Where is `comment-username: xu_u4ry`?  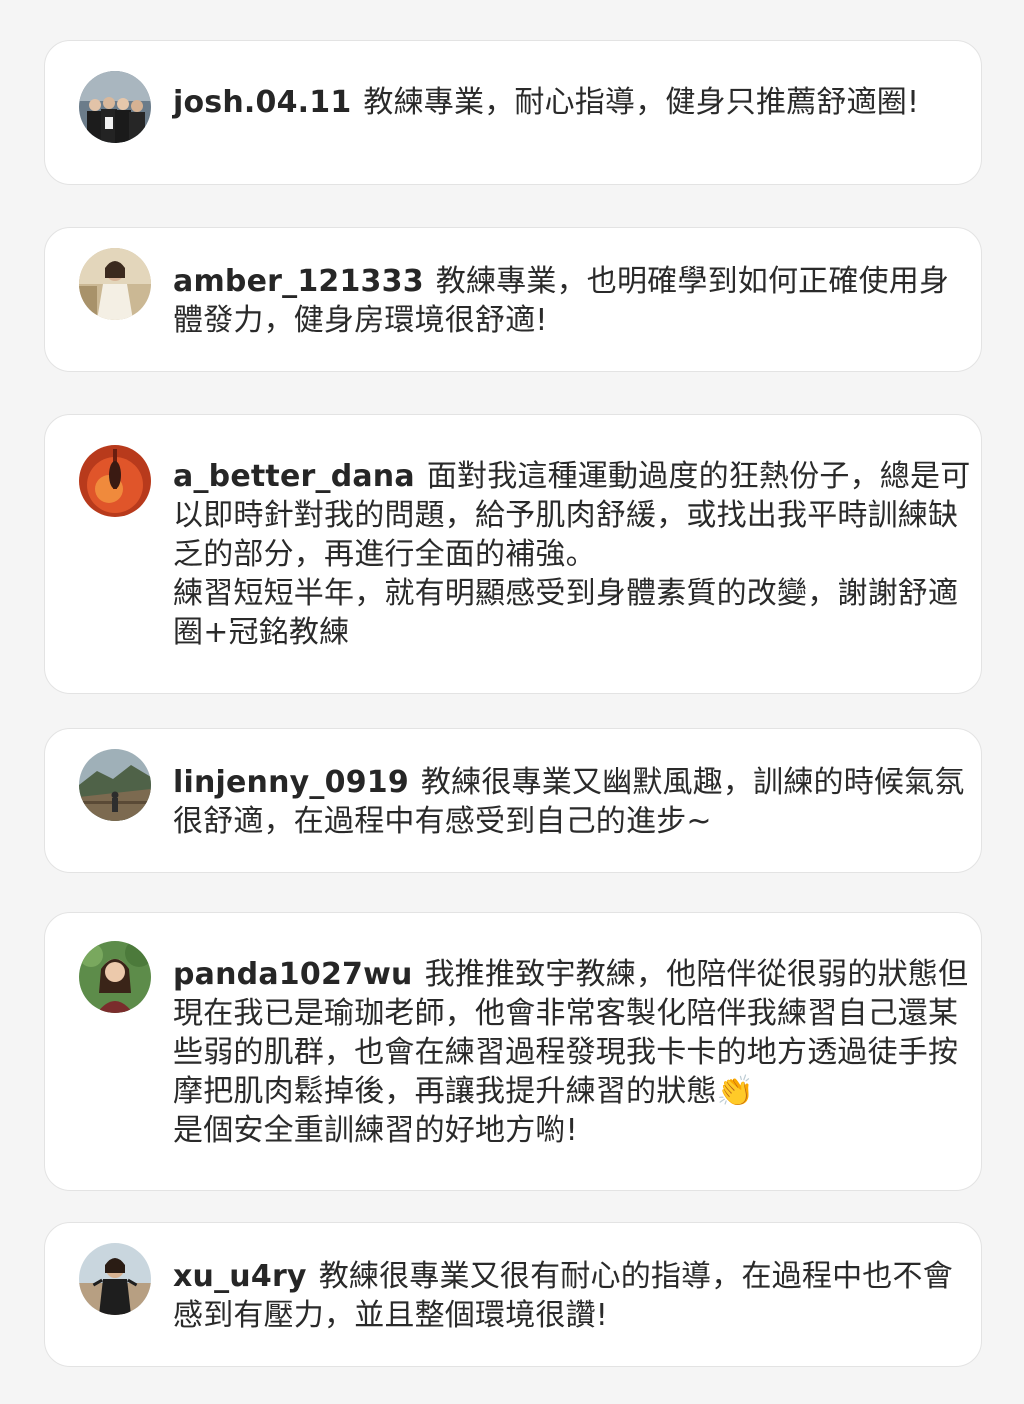 comment-username: xu_u4ry is located at coordinates (240, 1276).